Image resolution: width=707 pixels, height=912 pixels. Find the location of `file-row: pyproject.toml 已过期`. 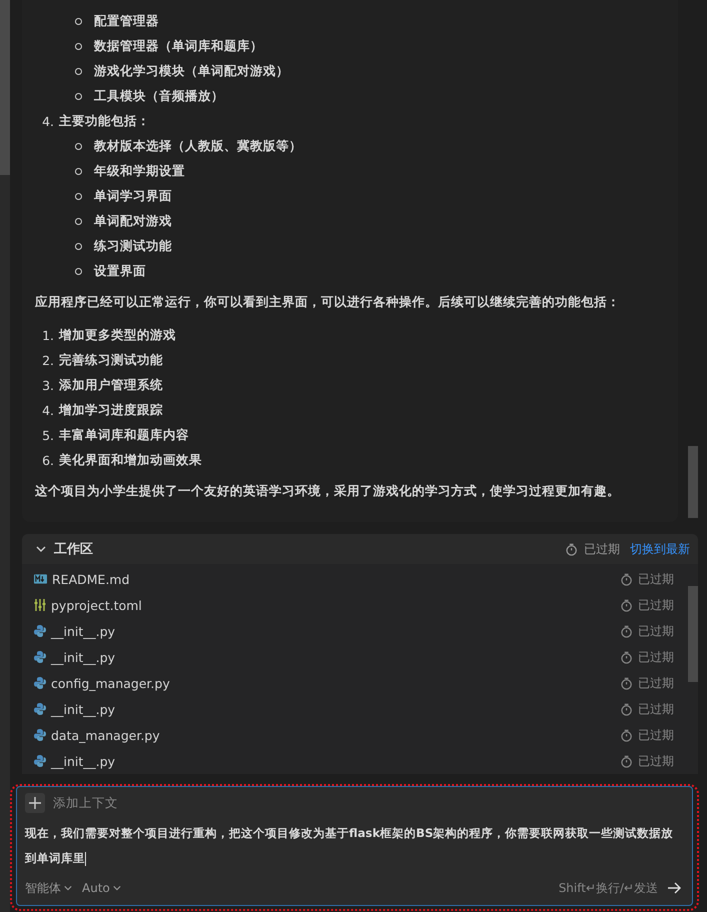

file-row: pyproject.toml 已过期 is located at coordinates (354, 605).